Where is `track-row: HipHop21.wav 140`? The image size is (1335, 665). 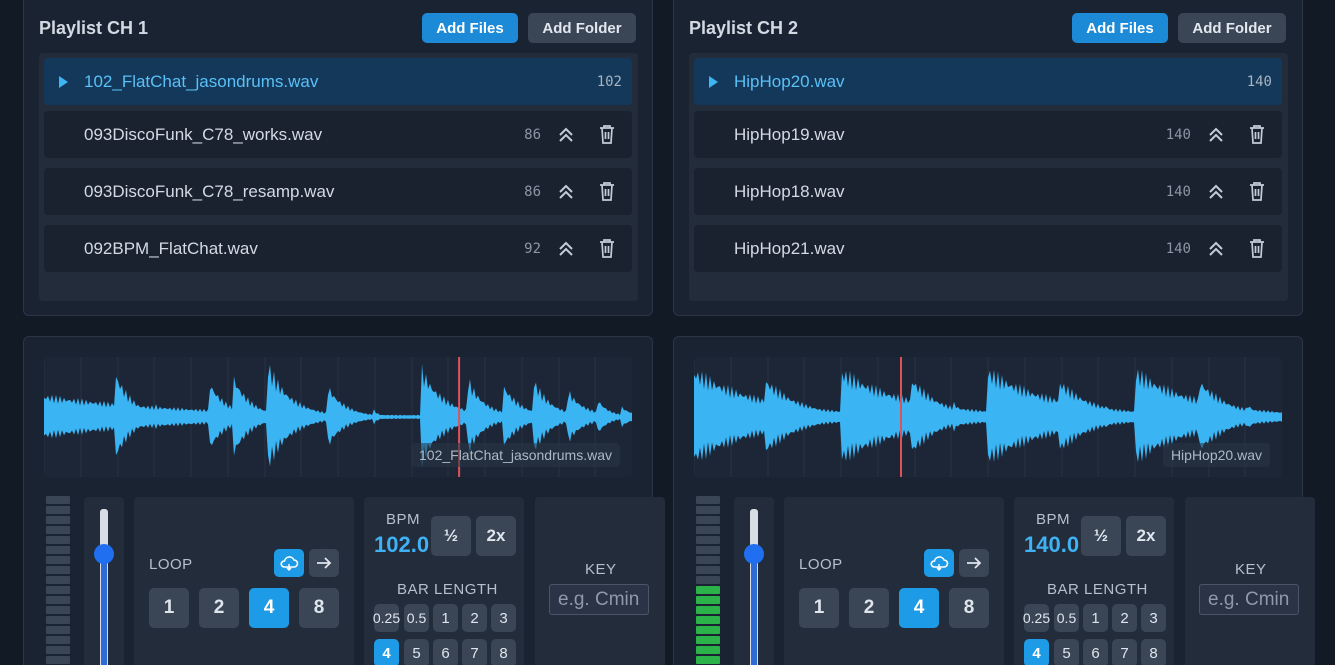 track-row: HipHop21.wav 140 is located at coordinates (988, 248).